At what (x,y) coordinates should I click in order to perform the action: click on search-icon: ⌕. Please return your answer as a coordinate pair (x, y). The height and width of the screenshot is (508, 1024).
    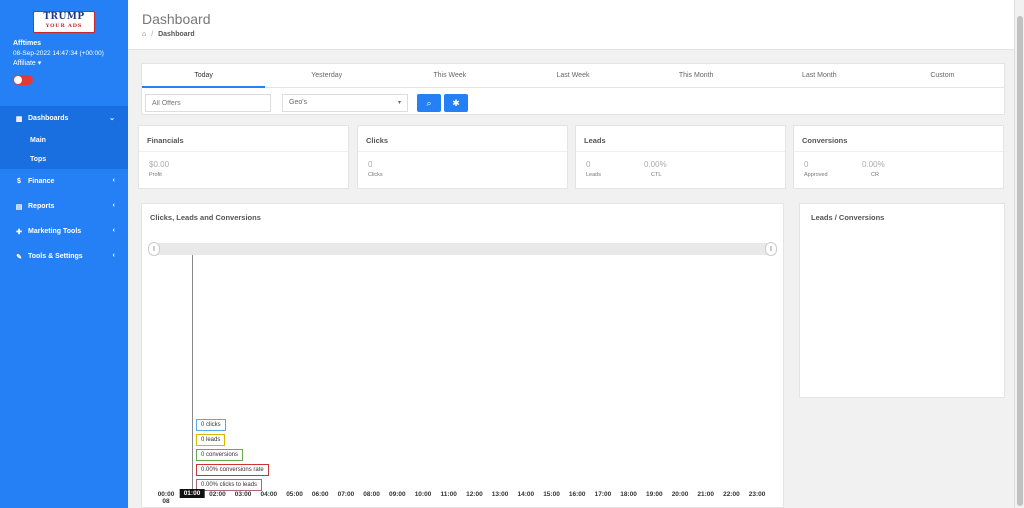
    Looking at the image, I should click on (429, 103).